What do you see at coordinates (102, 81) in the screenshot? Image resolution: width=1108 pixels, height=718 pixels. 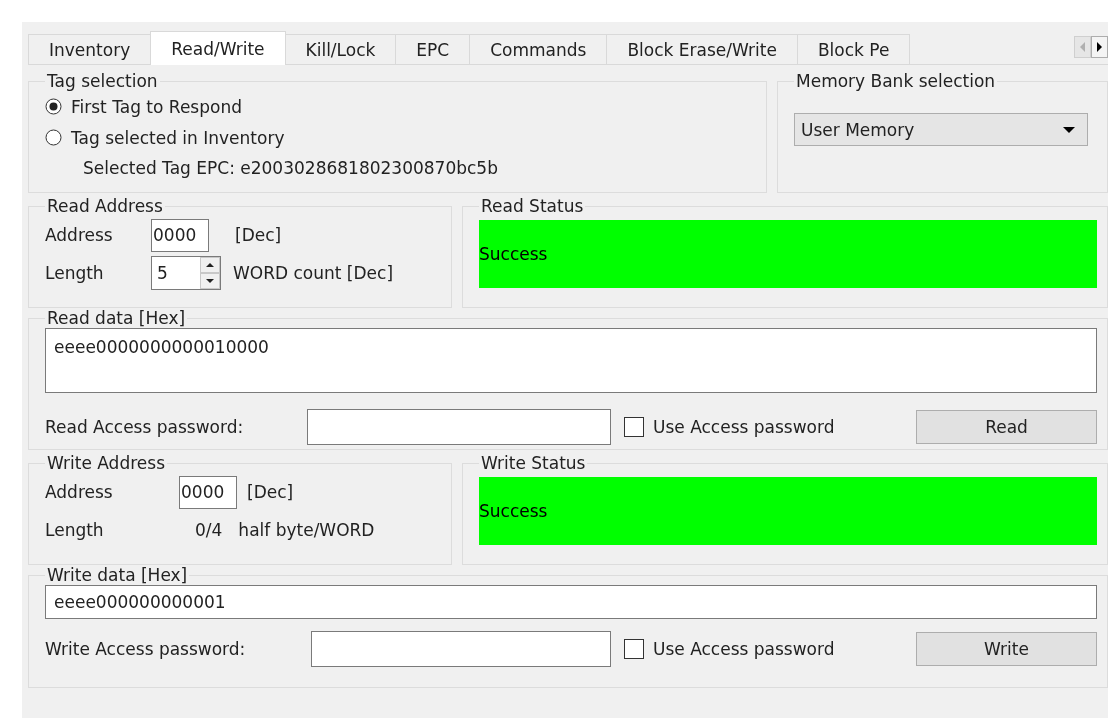 I see `group-label: Tag selection` at bounding box center [102, 81].